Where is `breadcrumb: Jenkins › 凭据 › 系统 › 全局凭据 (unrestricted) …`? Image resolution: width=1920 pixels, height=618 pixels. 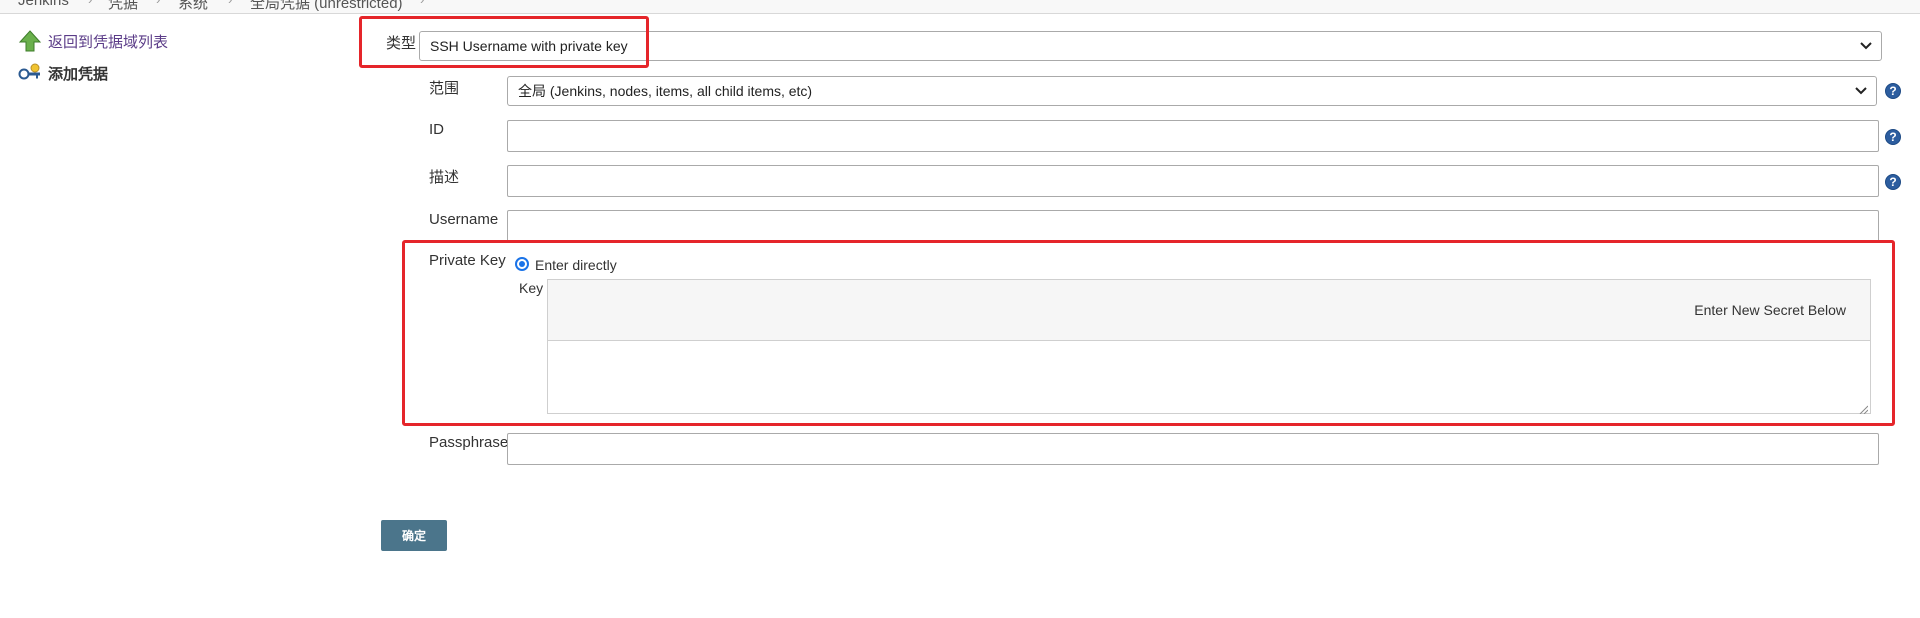 breadcrumb: Jenkins › 凭据 › 系统 › 全局凭据 (unrestricted) … is located at coordinates (960, 7).